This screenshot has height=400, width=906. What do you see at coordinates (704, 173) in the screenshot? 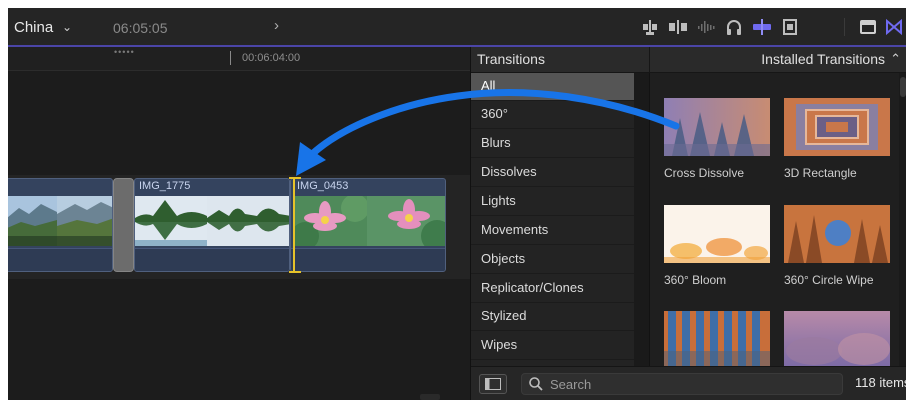
I see `tile-label: Cross Dissolve` at bounding box center [704, 173].